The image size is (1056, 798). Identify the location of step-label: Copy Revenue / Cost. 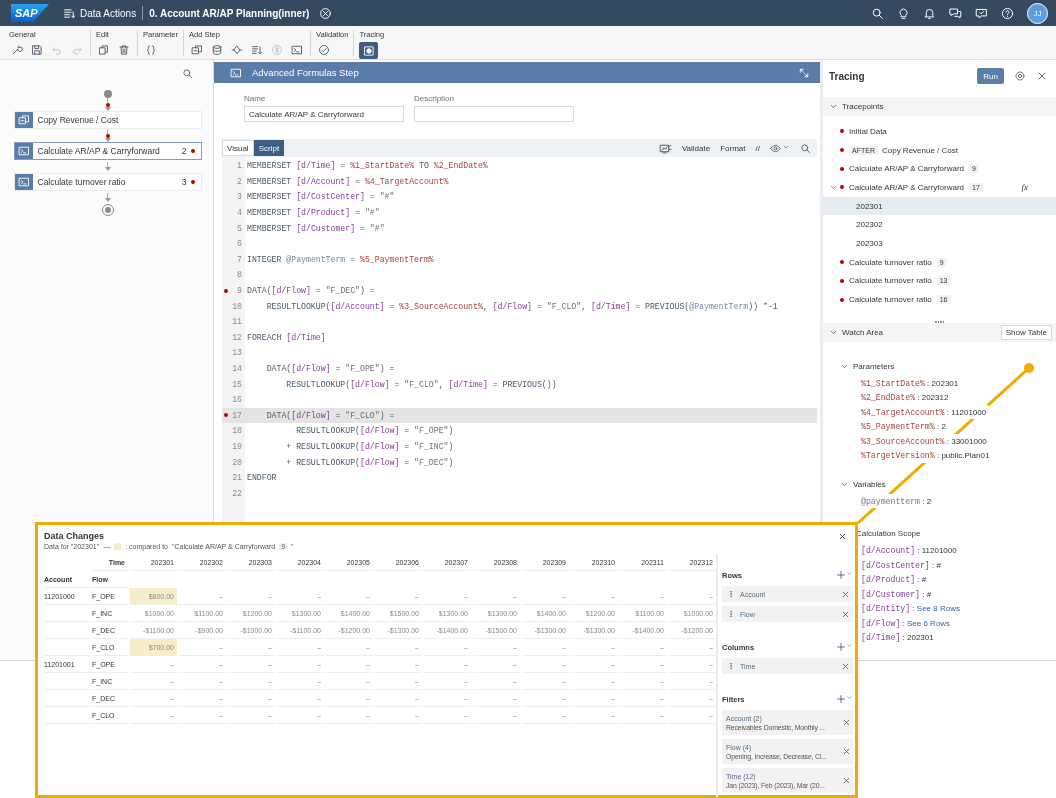
(78, 120).